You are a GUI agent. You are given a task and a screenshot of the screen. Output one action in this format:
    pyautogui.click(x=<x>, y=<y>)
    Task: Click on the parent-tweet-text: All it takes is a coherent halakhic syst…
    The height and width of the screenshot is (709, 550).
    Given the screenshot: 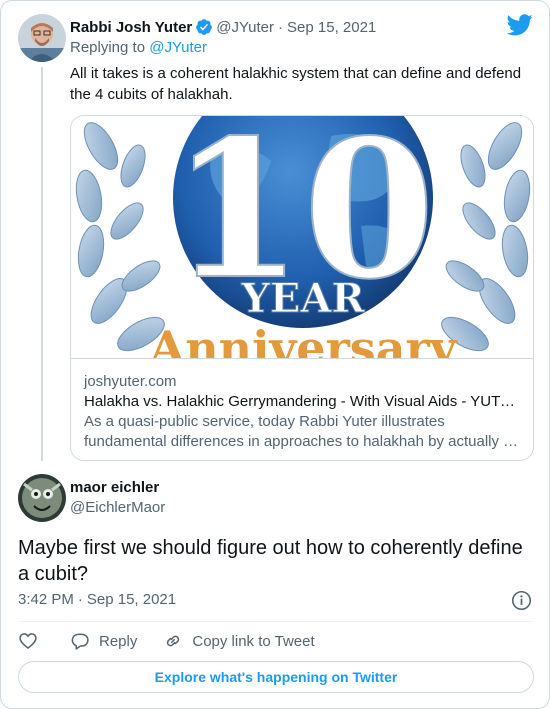 What is the action you would take?
    pyautogui.click(x=296, y=84)
    